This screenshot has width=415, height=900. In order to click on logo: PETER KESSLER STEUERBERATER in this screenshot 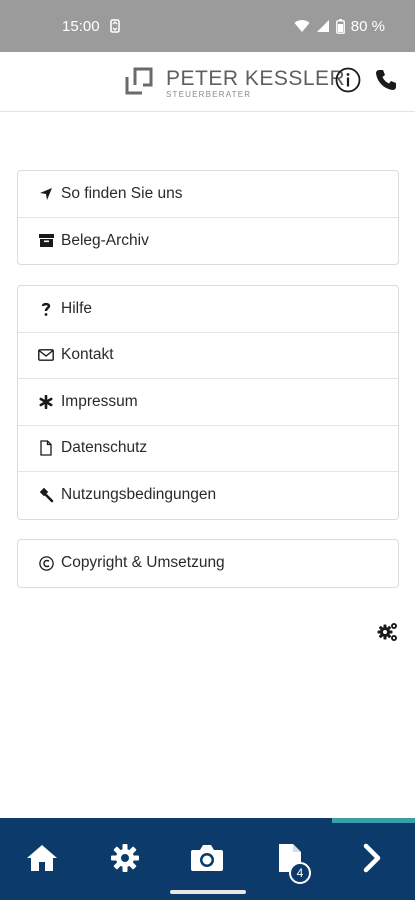, I will do `click(234, 83)`.